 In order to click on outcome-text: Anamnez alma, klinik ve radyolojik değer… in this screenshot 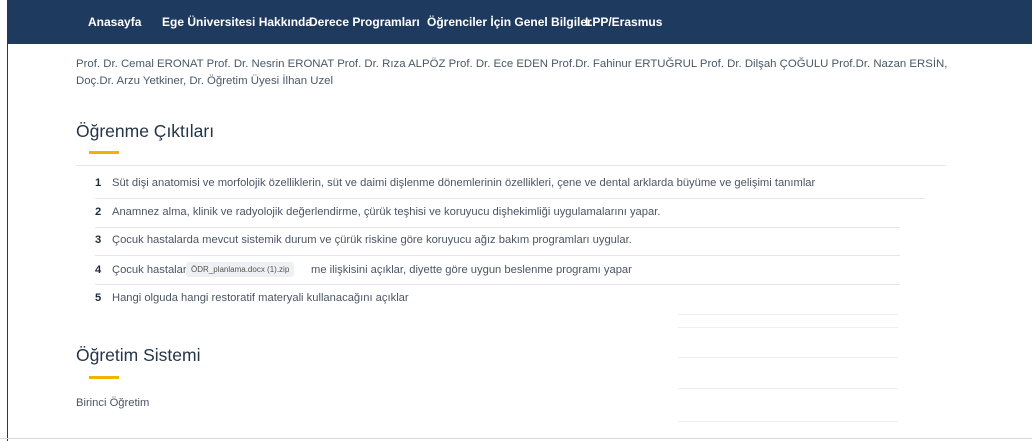, I will do `click(386, 212)`.